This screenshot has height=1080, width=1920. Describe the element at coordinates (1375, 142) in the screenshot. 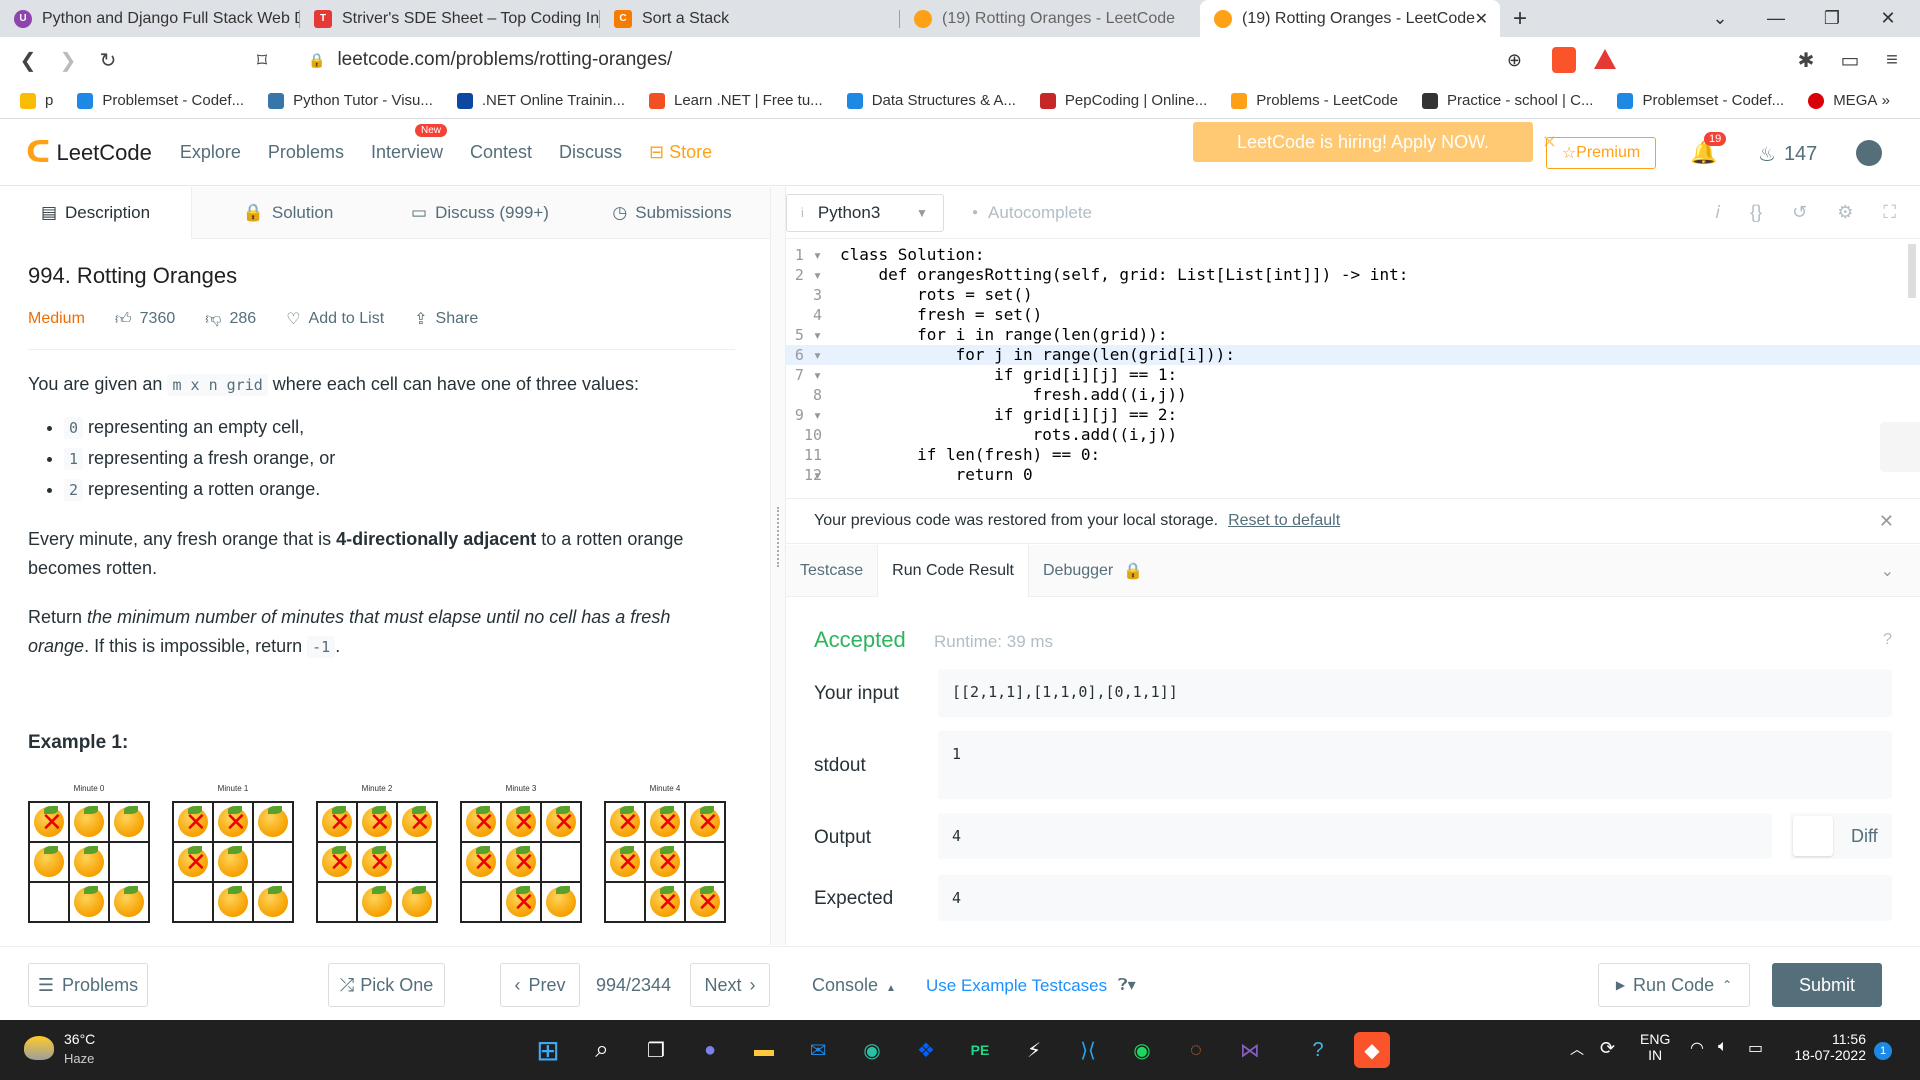

I see `hiring-banner: LeetCode is hiring! Apply NOW. ✕` at that location.